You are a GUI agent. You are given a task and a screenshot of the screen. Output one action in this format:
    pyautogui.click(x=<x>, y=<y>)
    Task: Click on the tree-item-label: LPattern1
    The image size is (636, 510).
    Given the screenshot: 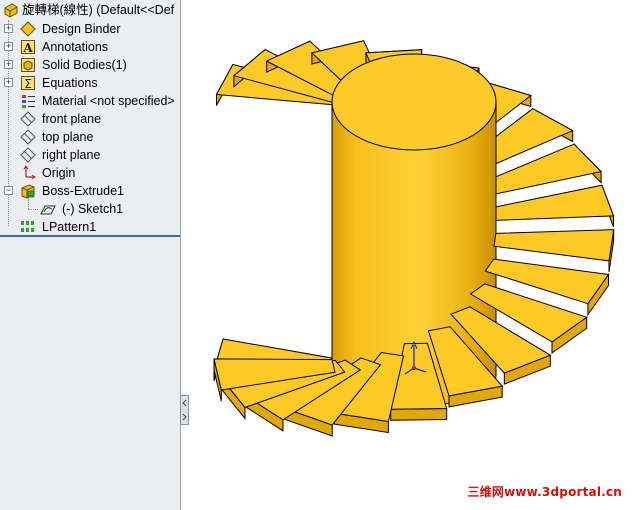 What is the action you would take?
    pyautogui.click(x=69, y=227)
    